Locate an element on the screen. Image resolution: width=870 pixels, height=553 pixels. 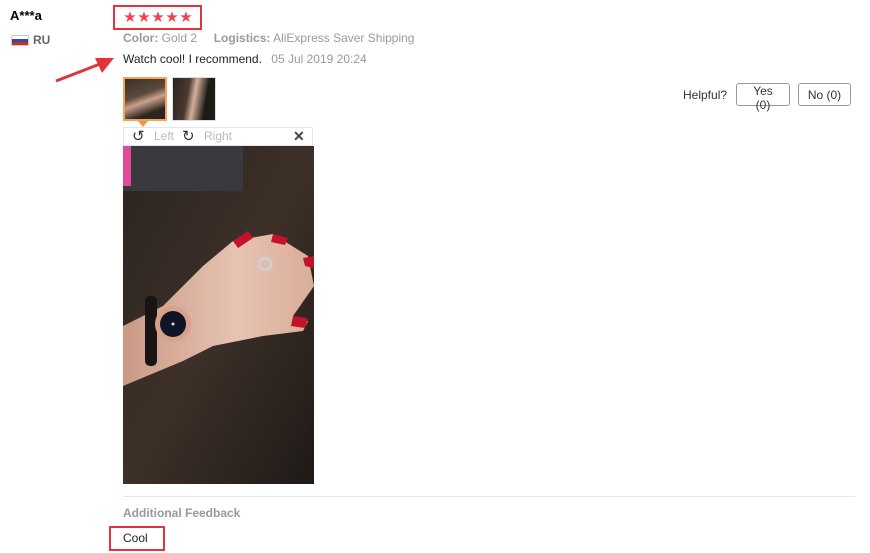
color-label: Color: is located at coordinates (141, 38).